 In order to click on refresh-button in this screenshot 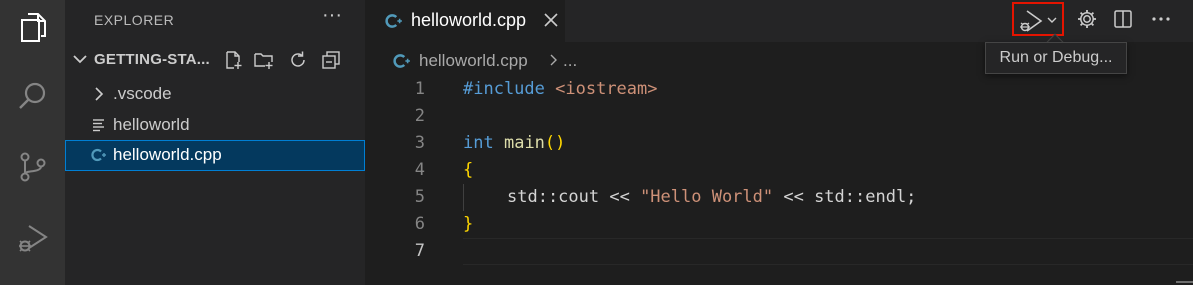, I will do `click(298, 60)`.